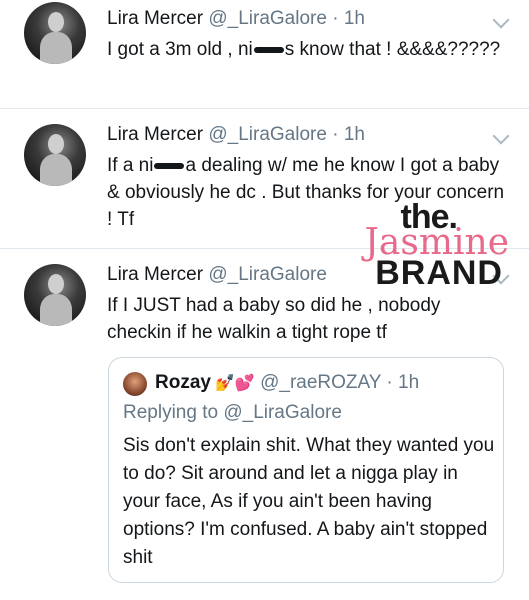 The image size is (529, 600). Describe the element at coordinates (439, 273) in the screenshot. I see `watermark-brand: BRAND` at that location.